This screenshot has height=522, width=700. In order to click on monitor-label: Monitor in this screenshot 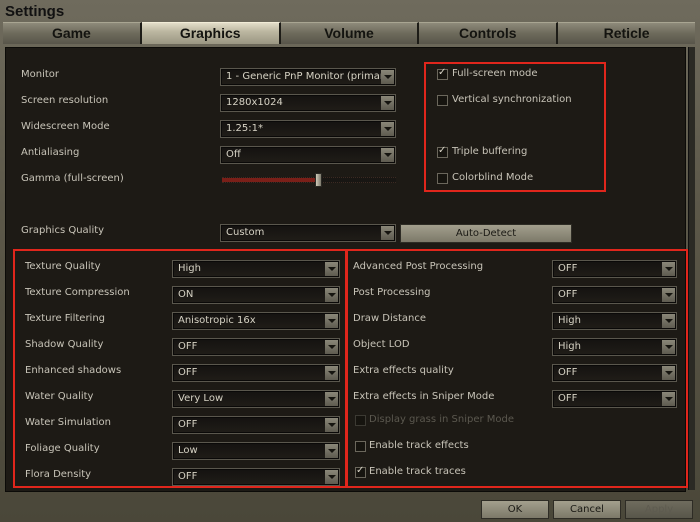, I will do `click(40, 74)`.